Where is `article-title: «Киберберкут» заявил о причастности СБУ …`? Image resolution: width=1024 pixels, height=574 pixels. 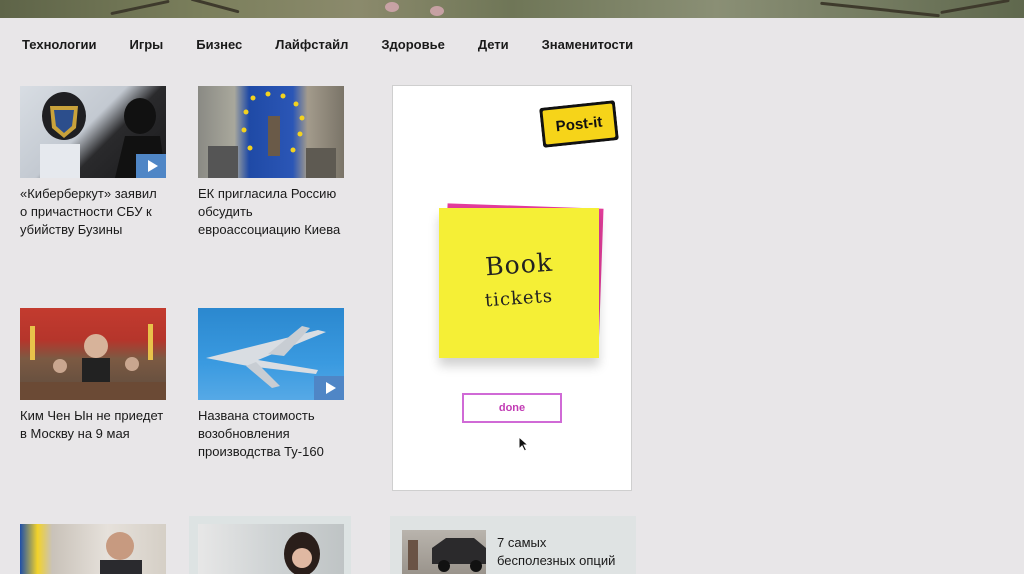 article-title: «Киберберкут» заявил о причастности СБУ … is located at coordinates (93, 212).